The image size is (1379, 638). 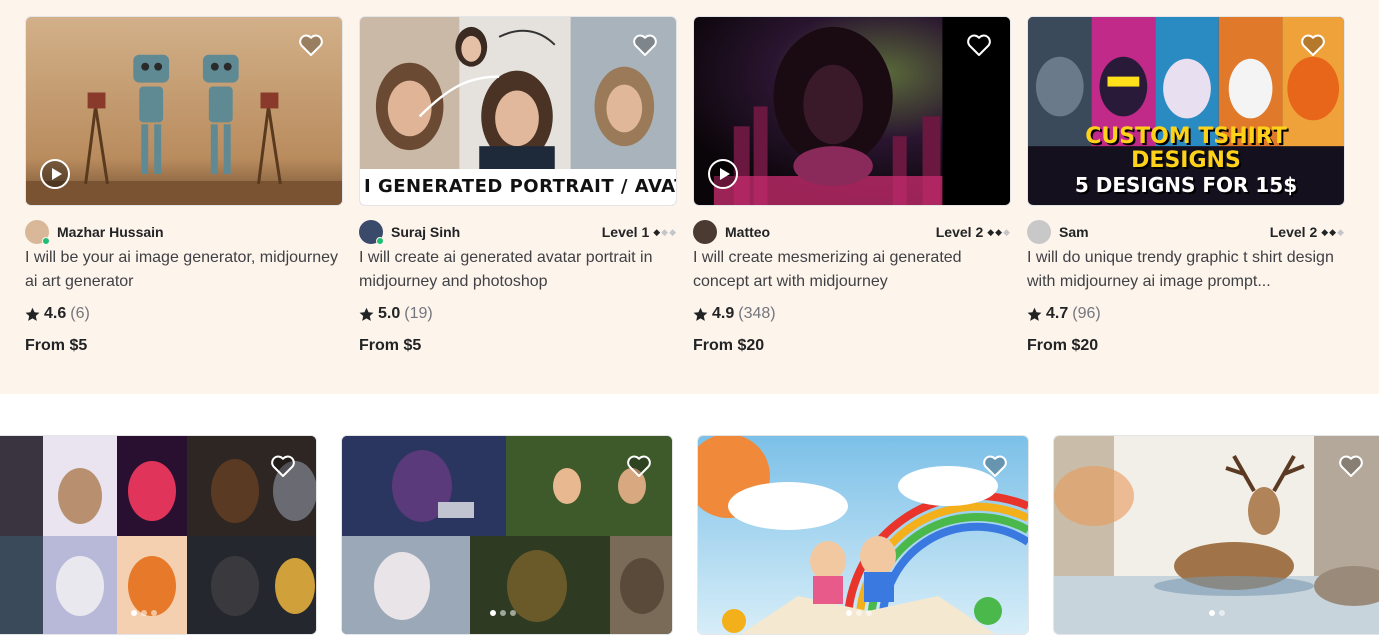 I want to click on overlay-line-2: 5 DESIGNS FOR 15$, so click(x=1186, y=185).